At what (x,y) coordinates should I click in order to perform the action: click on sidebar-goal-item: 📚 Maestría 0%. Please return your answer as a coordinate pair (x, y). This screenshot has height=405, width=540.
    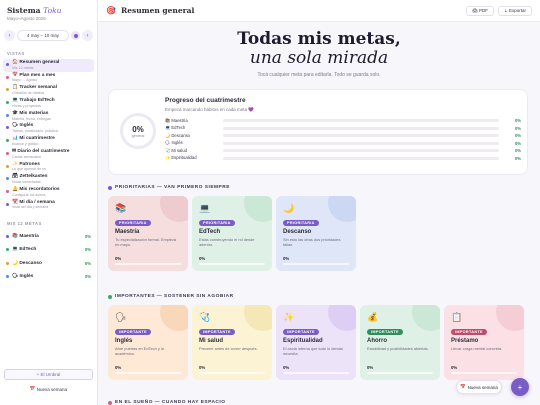
    Looking at the image, I should click on (48, 236).